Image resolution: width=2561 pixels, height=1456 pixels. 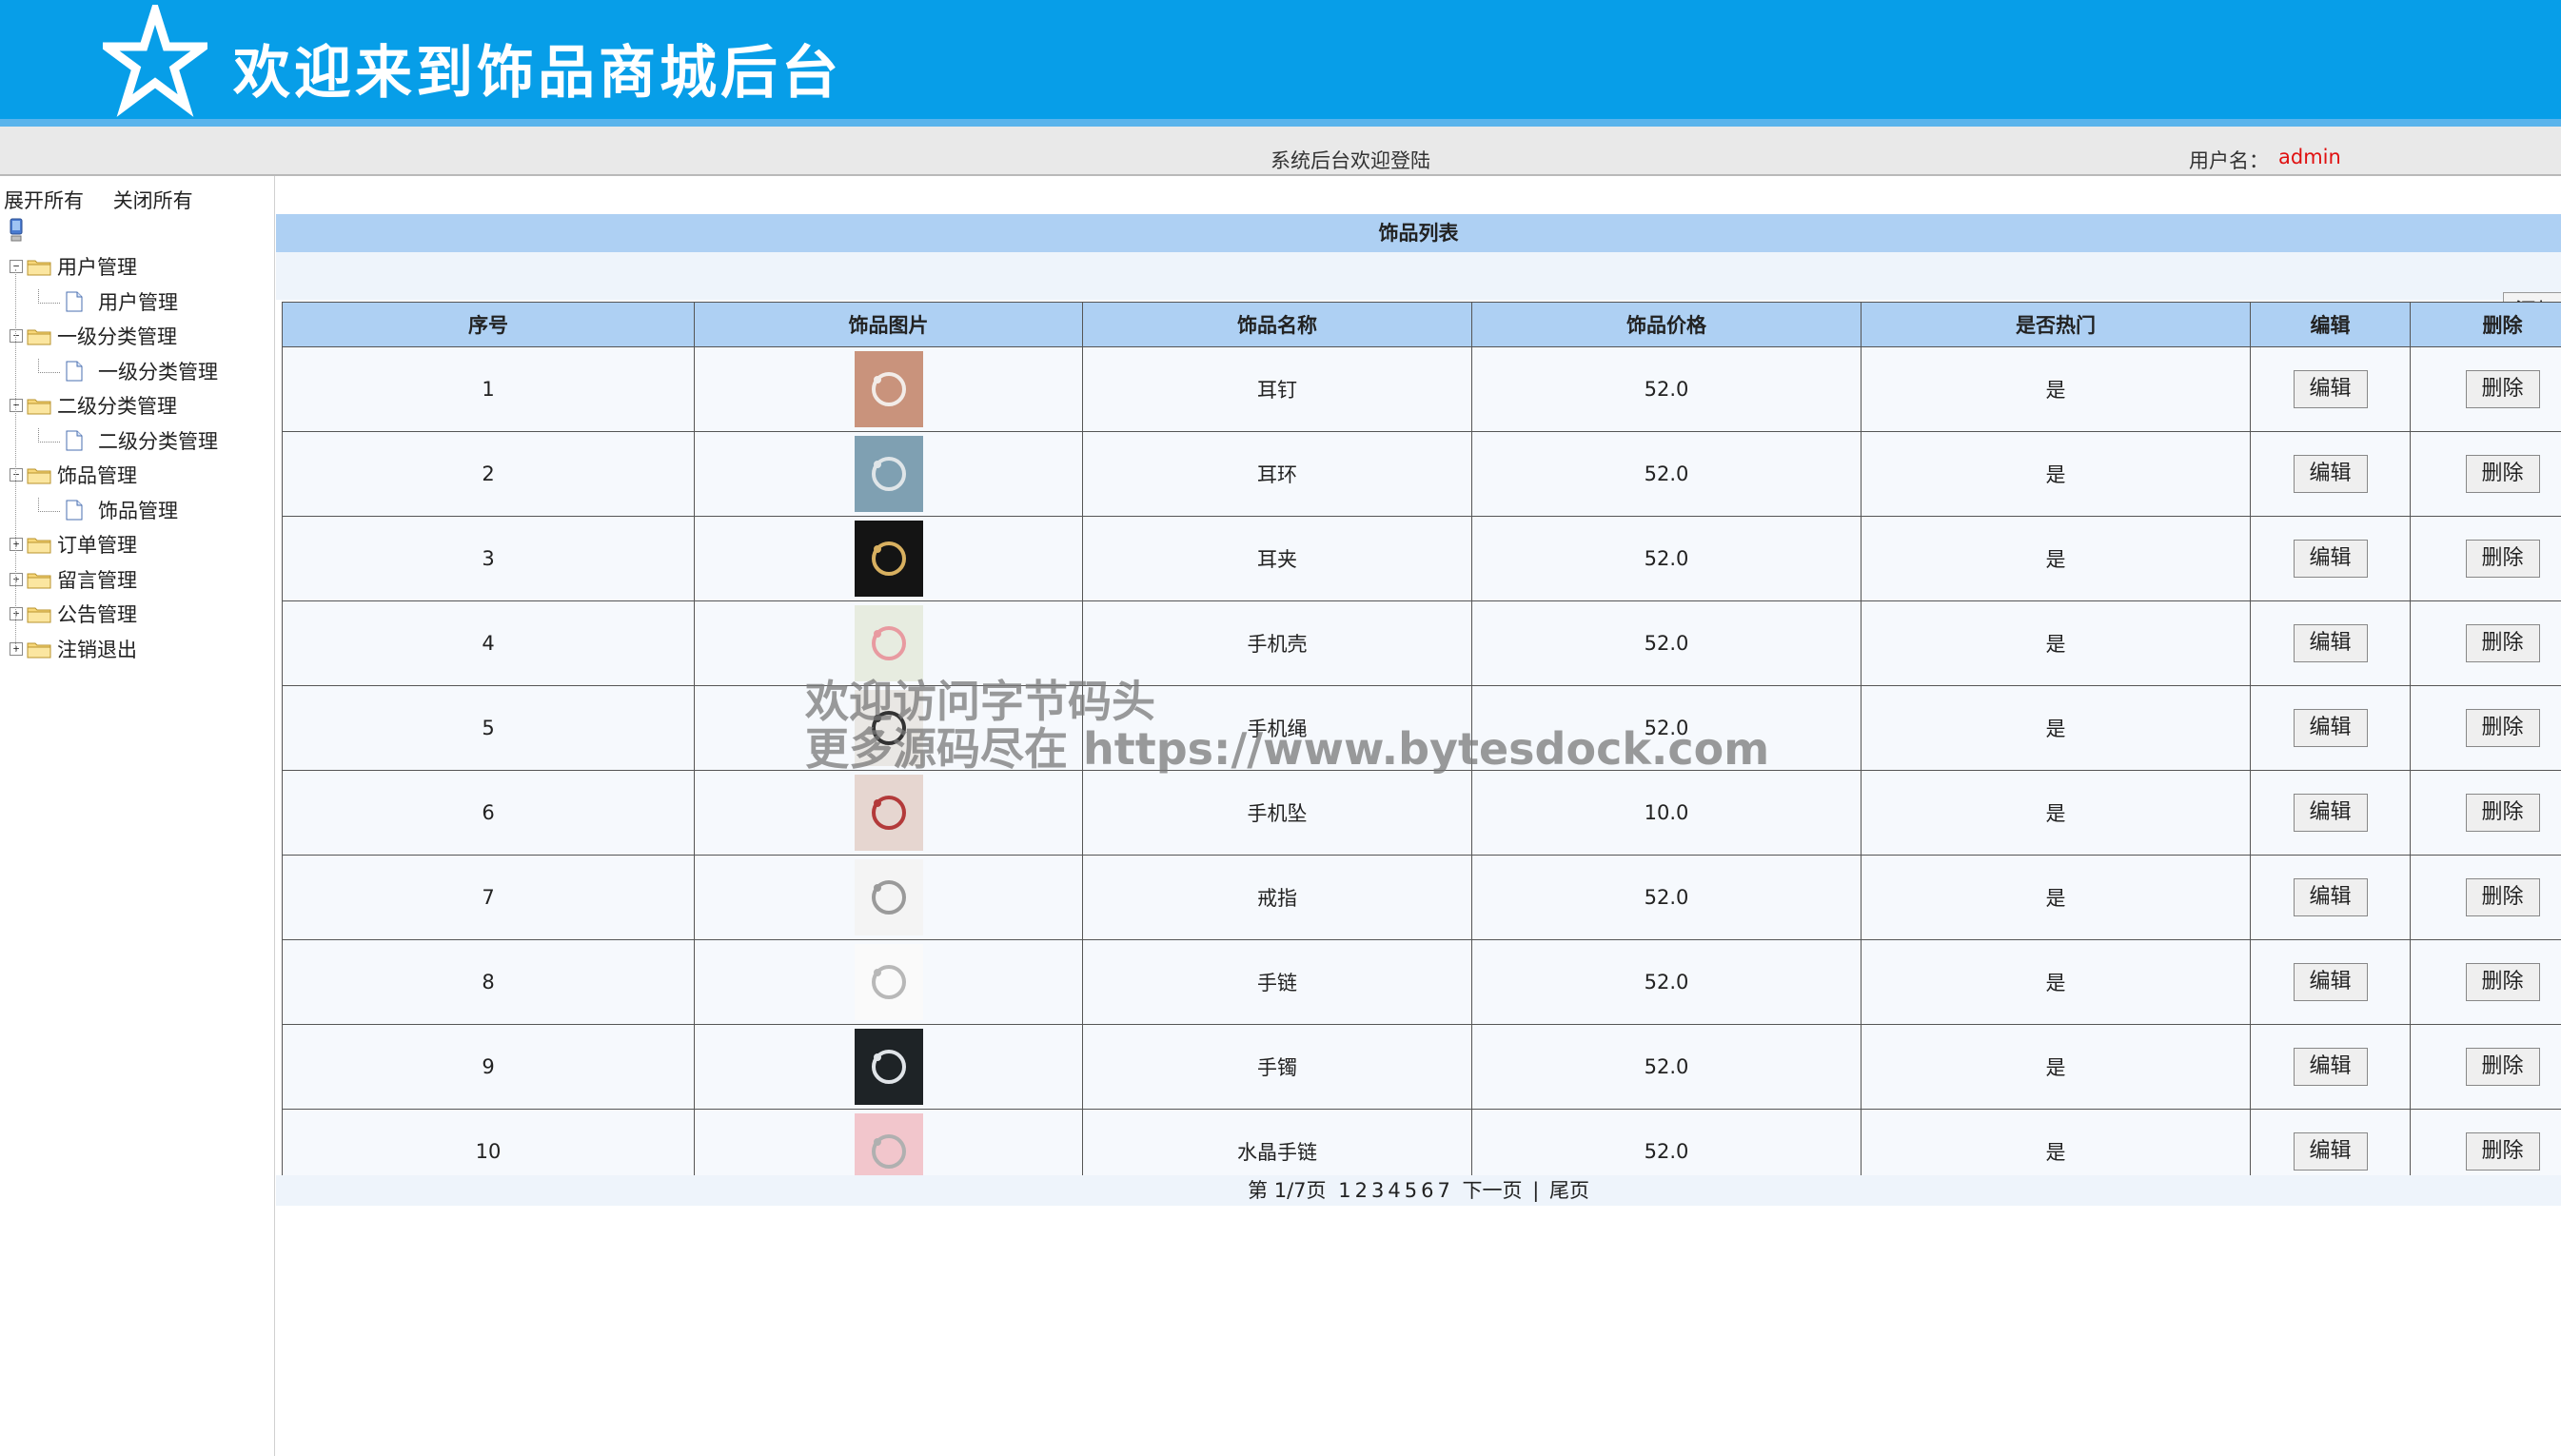 What do you see at coordinates (93, 336) in the screenshot?
I see `tree-node: − 一级分类管理` at bounding box center [93, 336].